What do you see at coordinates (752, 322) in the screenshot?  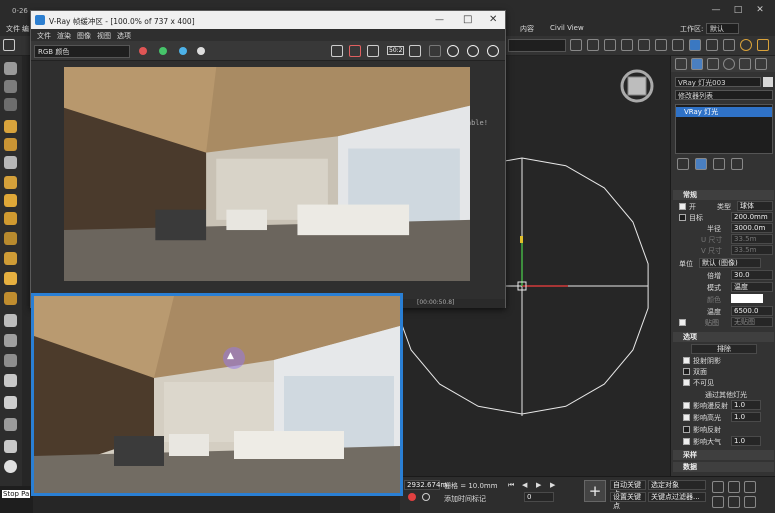 I see `texture-button: 无贴图` at bounding box center [752, 322].